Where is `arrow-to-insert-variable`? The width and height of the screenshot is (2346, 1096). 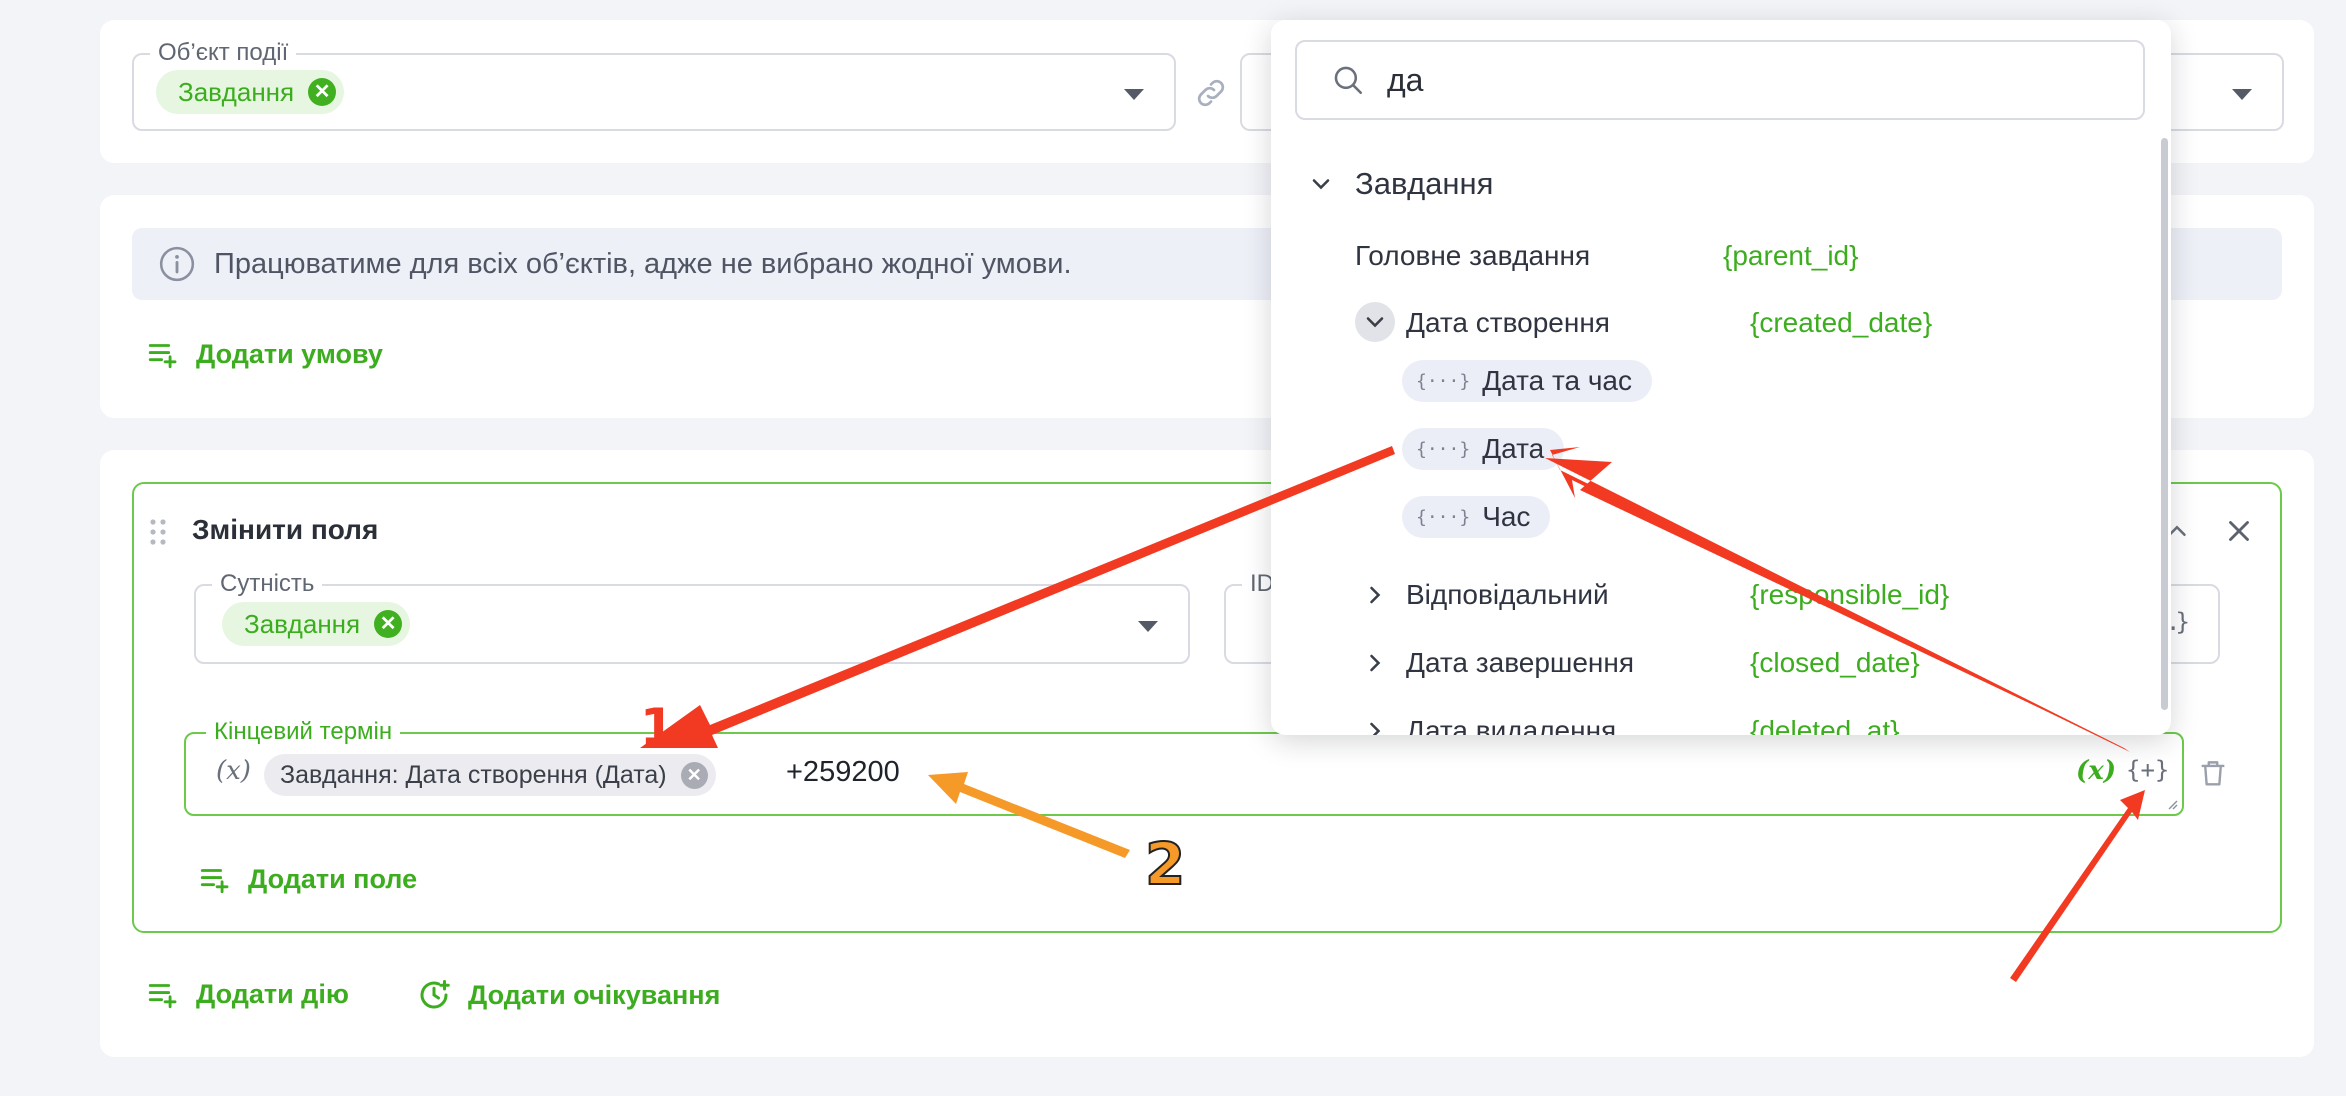 arrow-to-insert-variable is located at coordinates (2077, 886).